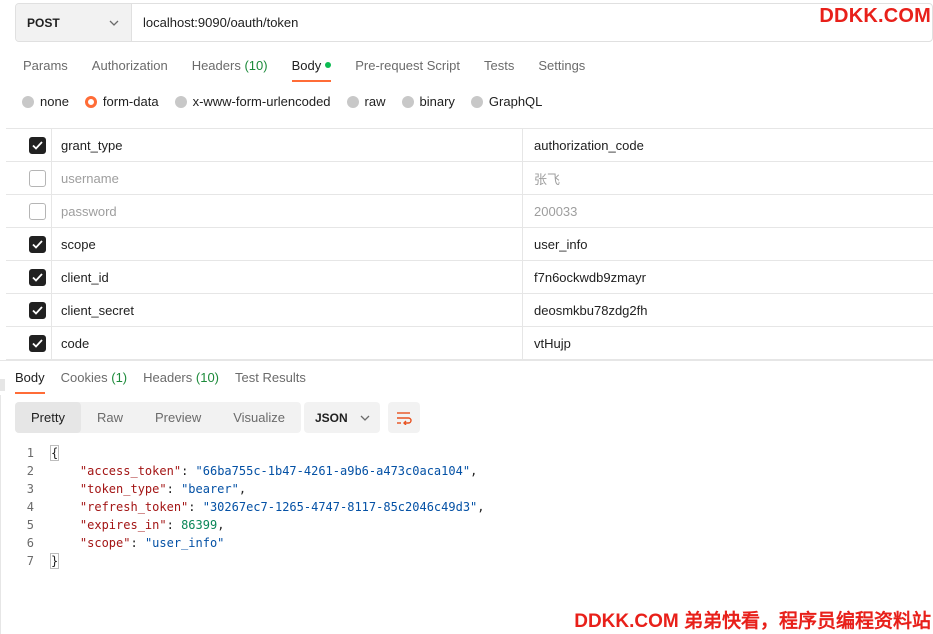 This screenshot has height=634, width=933. Describe the element at coordinates (43, 22) in the screenshot. I see `method-label: POST` at that location.